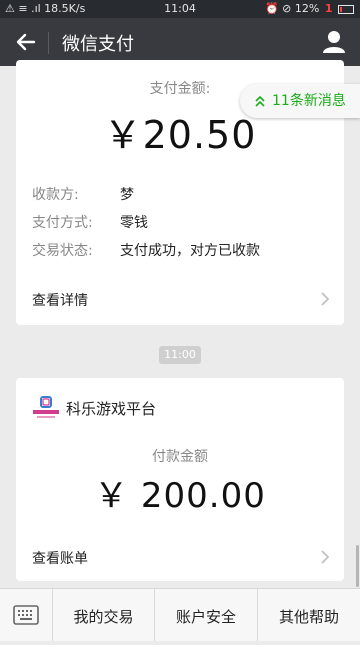 The image size is (360, 645). What do you see at coordinates (46, 407) in the screenshot?
I see `merchant-logo` at bounding box center [46, 407].